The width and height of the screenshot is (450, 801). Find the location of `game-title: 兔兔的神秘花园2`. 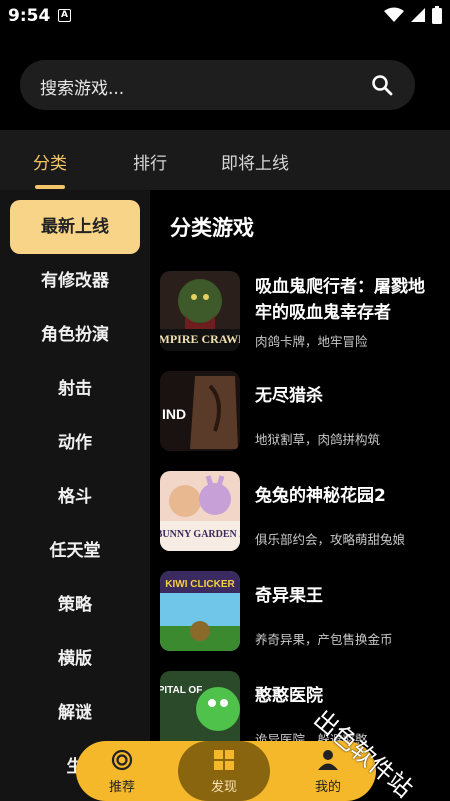

game-title: 兔兔的神秘花园2 is located at coordinates (320, 496).